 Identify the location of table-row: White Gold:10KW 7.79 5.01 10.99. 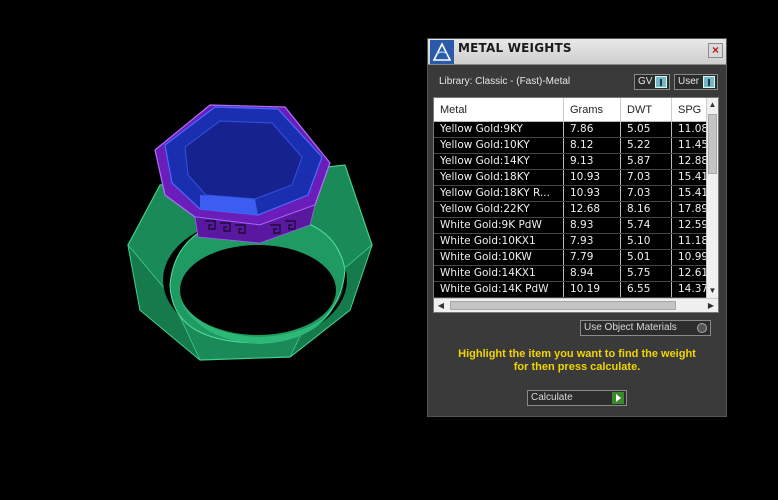
(571, 258).